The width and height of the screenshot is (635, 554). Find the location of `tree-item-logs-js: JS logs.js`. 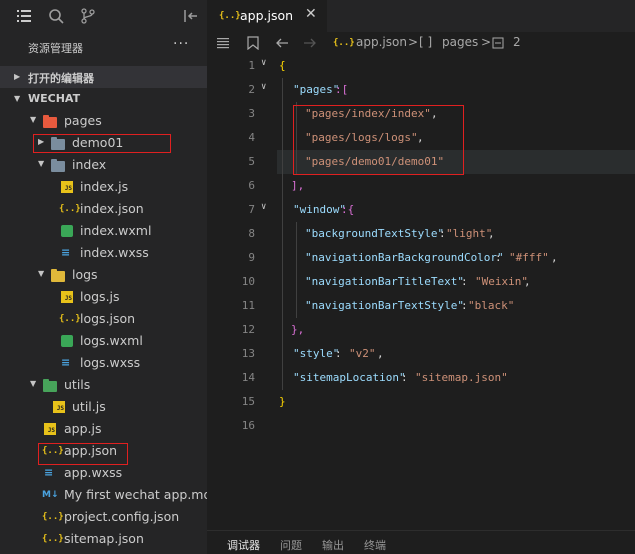

tree-item-logs-js: JS logs.js is located at coordinates (103, 297).